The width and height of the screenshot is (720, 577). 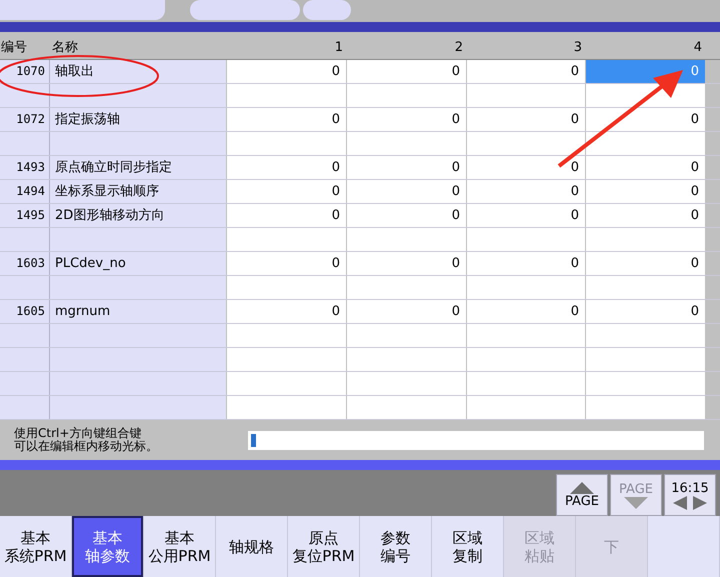 What do you see at coordinates (459, 47) in the screenshot?
I see `column-header: 2` at bounding box center [459, 47].